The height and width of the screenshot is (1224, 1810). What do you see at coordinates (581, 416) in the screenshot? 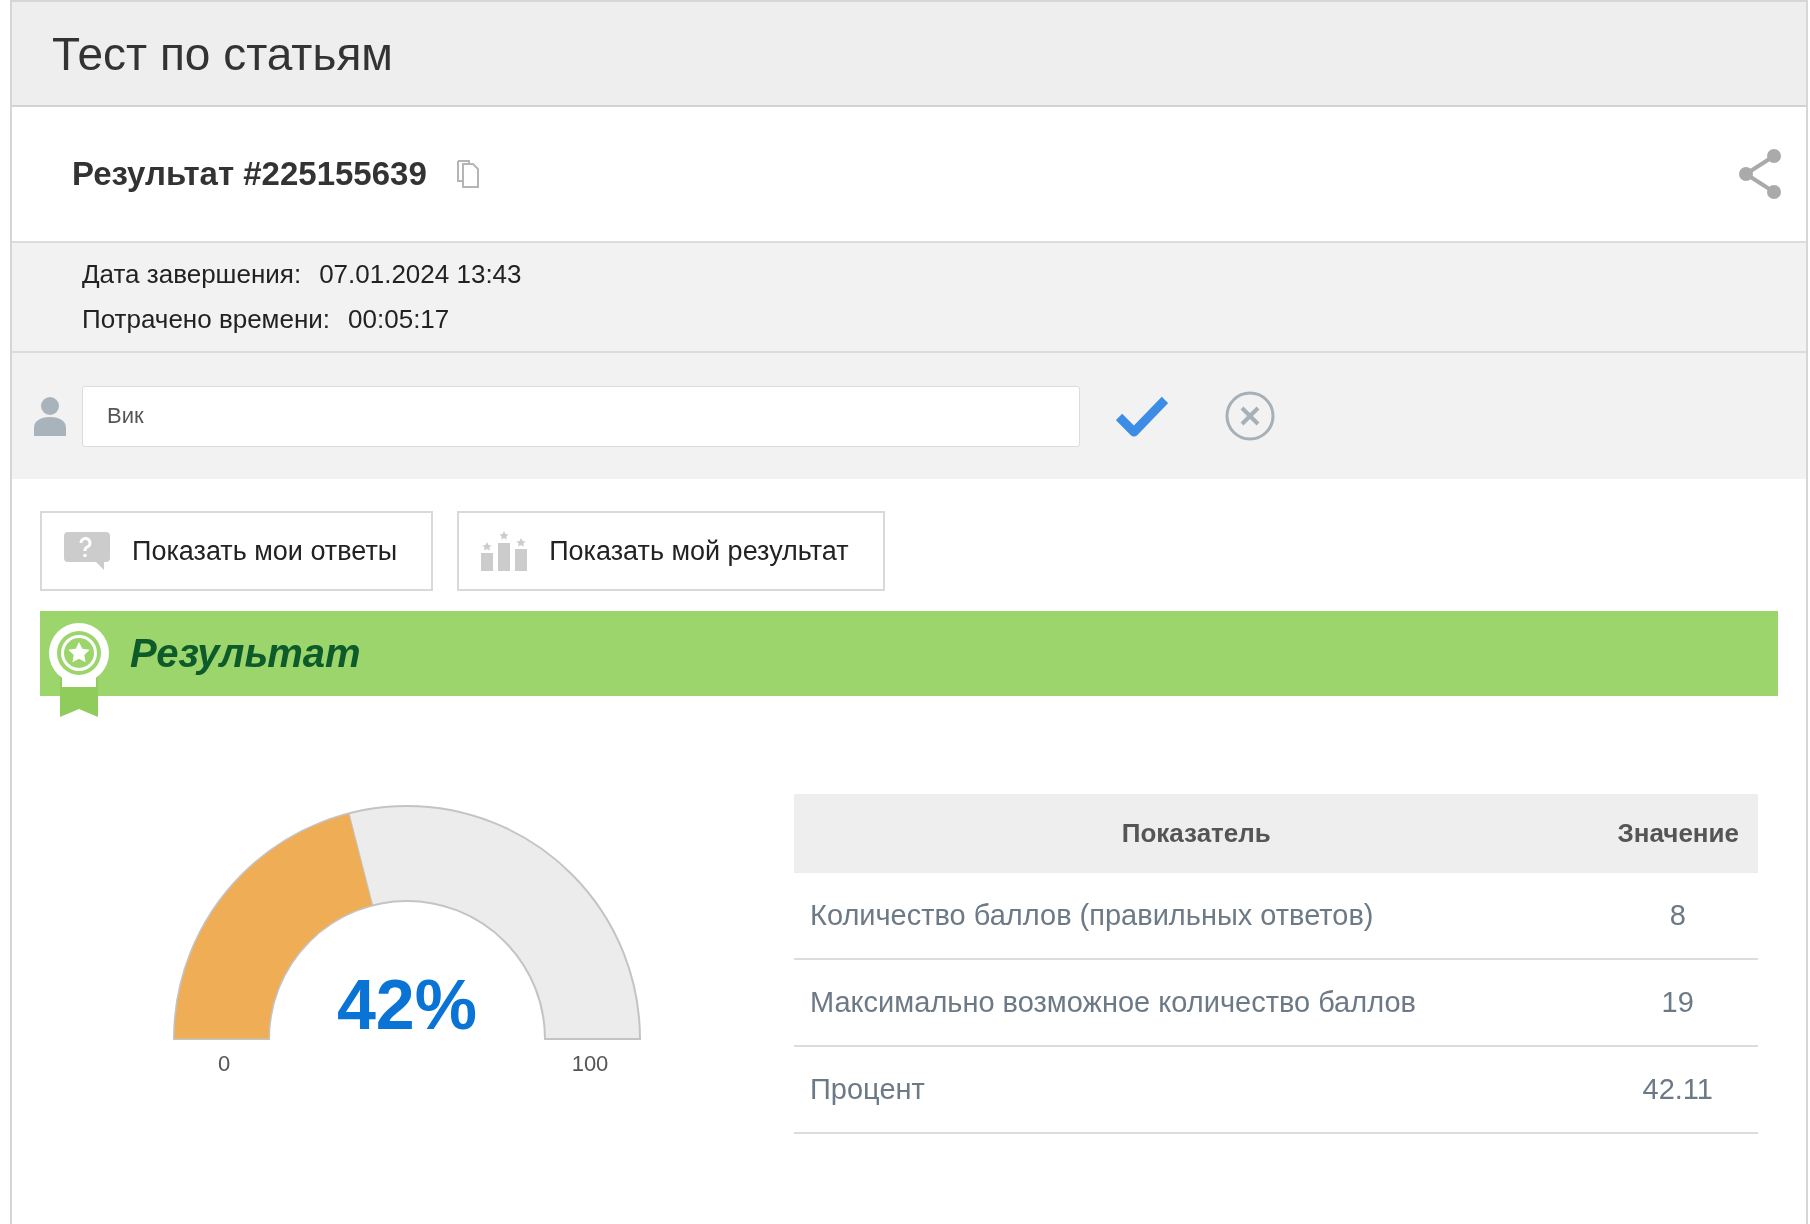
I see `name-input-field: Вик` at bounding box center [581, 416].